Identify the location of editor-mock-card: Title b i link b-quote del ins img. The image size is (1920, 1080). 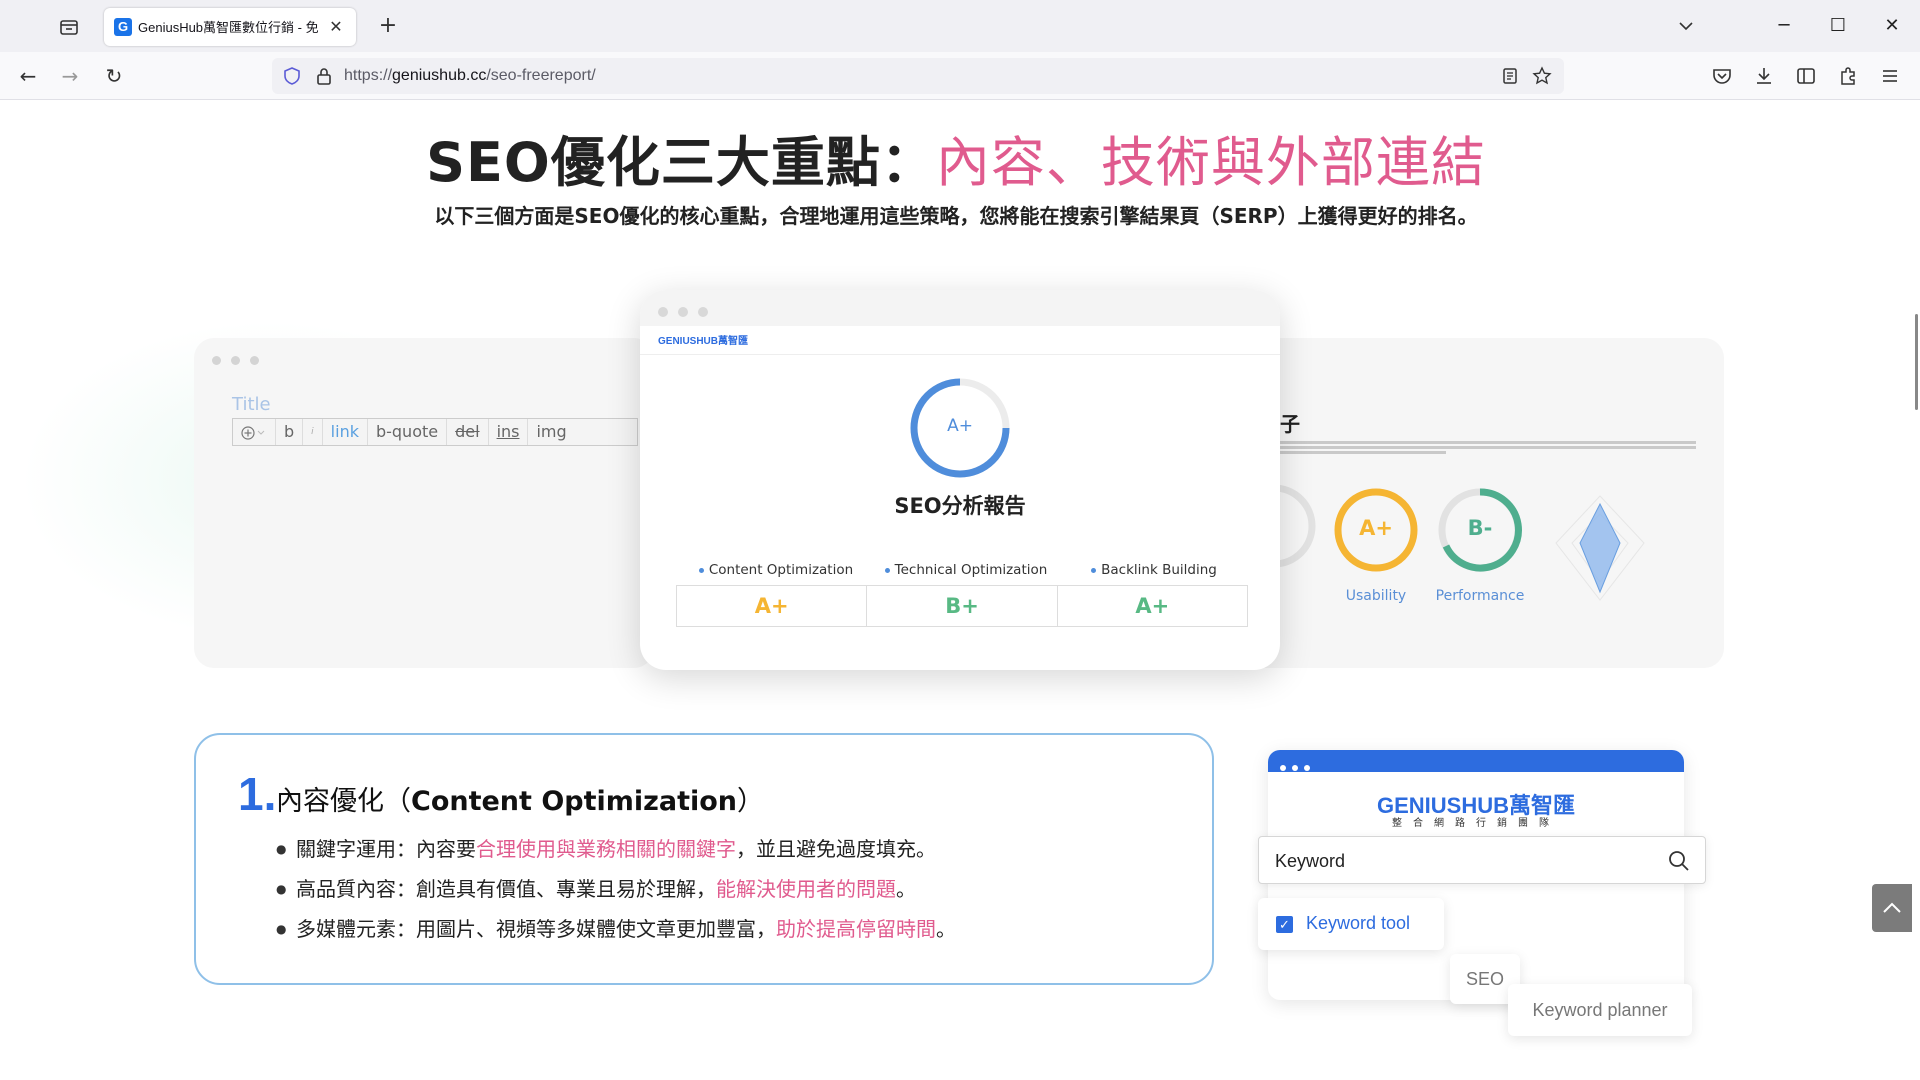
(424, 503).